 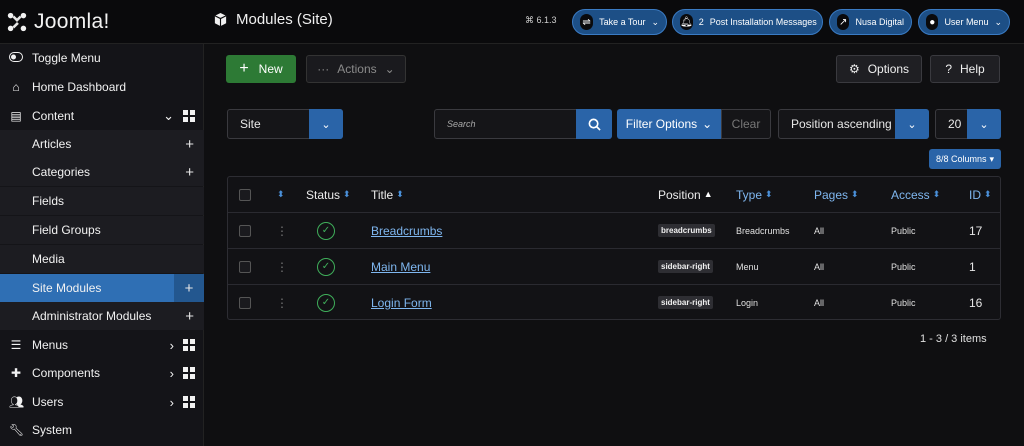 I want to click on search-placeholder: Search, so click(x=461, y=124).